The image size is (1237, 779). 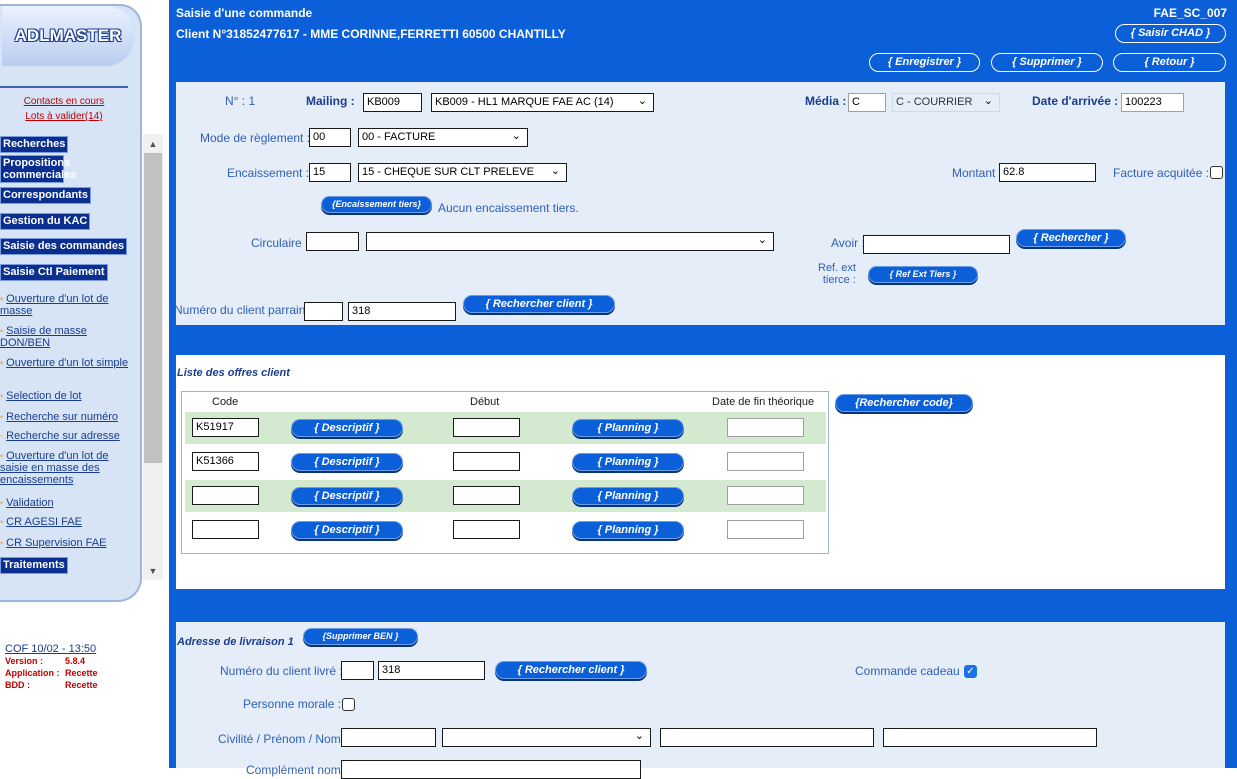 What do you see at coordinates (376, 204) in the screenshot?
I see `encaissement-tiers-button: {Encaissement tiers}` at bounding box center [376, 204].